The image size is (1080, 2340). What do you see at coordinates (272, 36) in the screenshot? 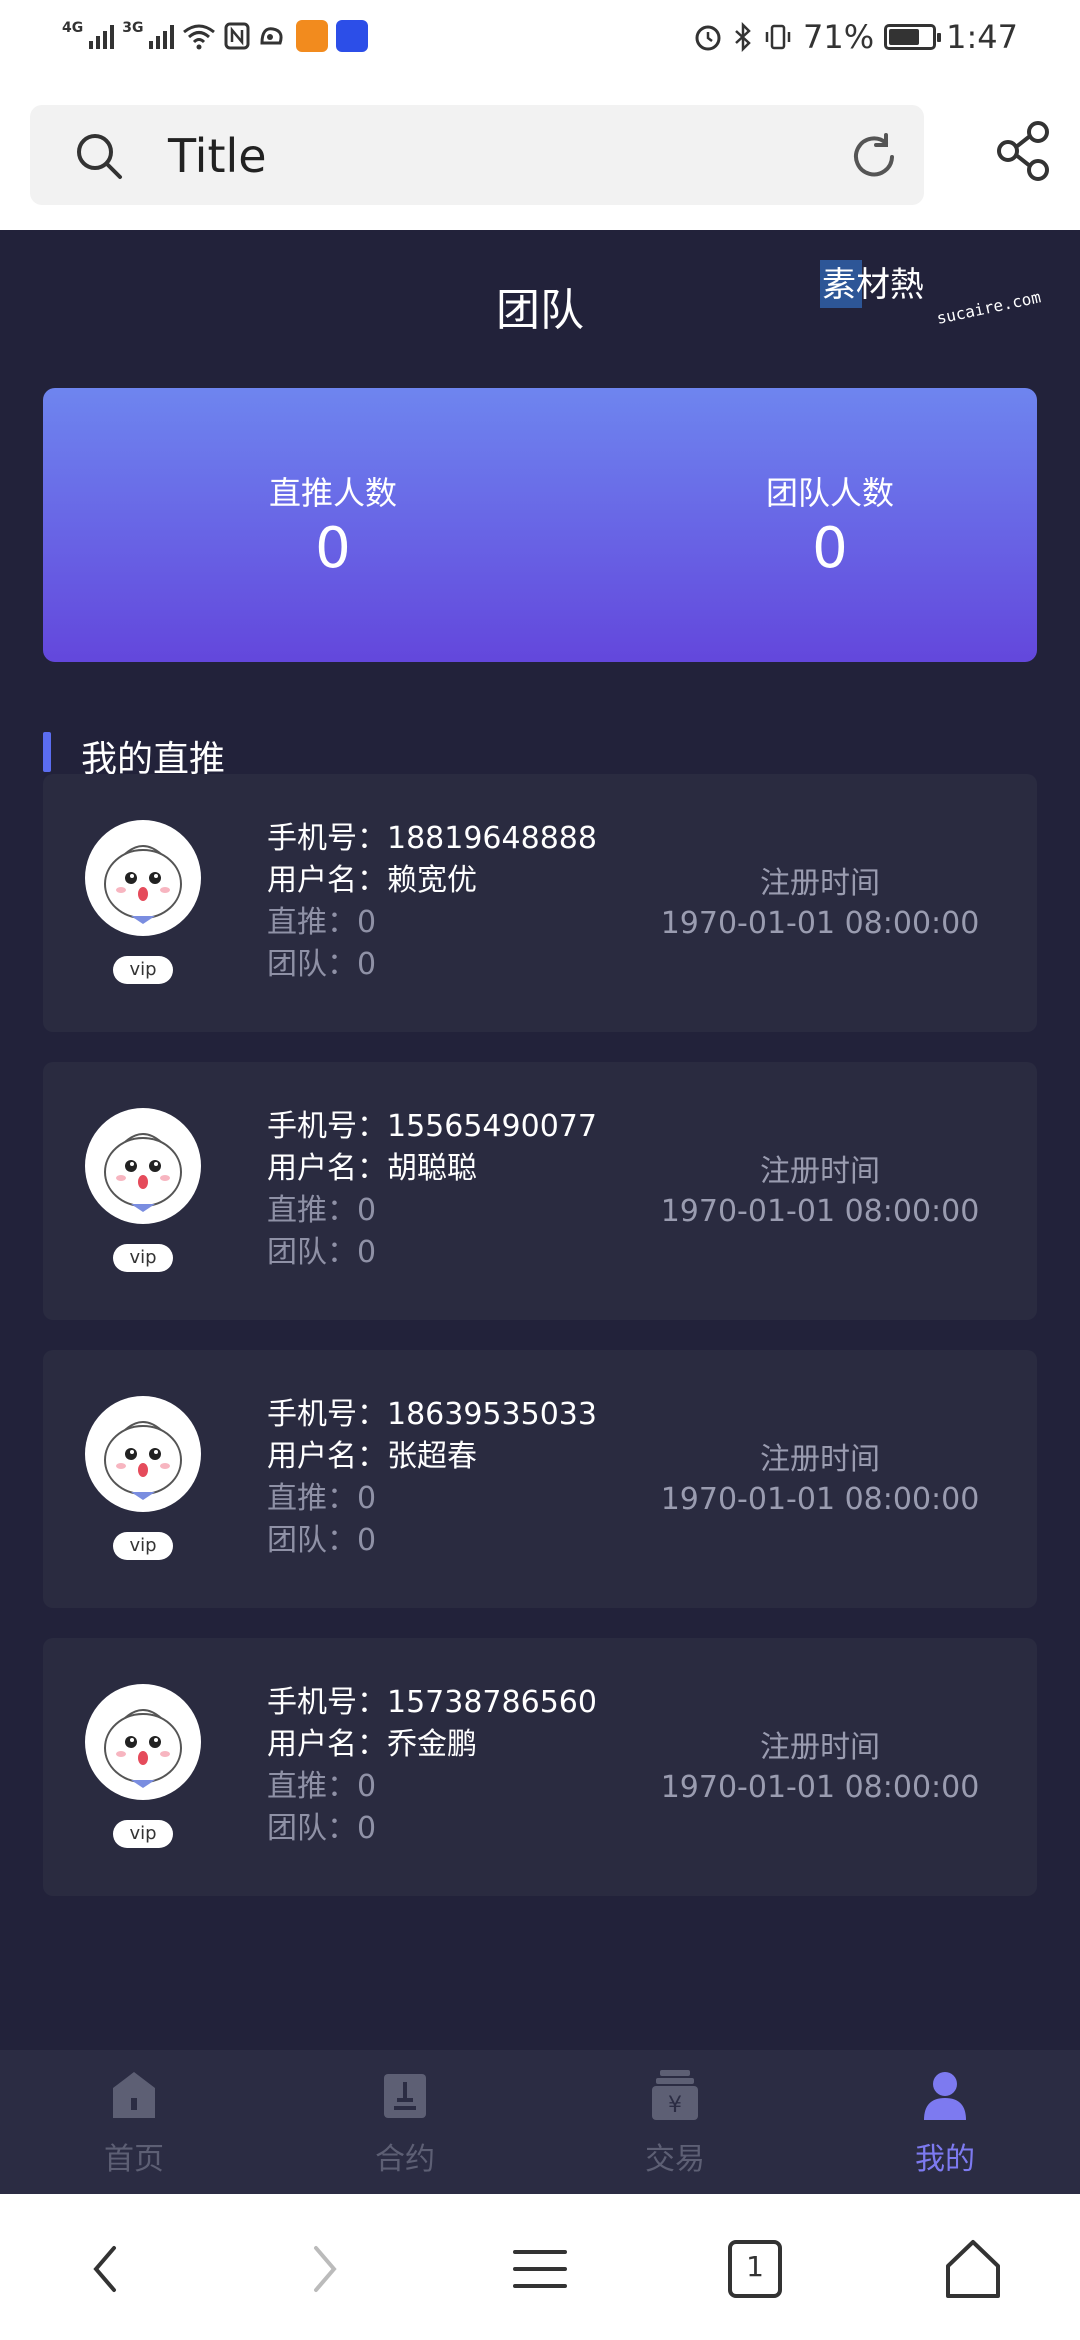
I see `app-icon-uc` at bounding box center [272, 36].